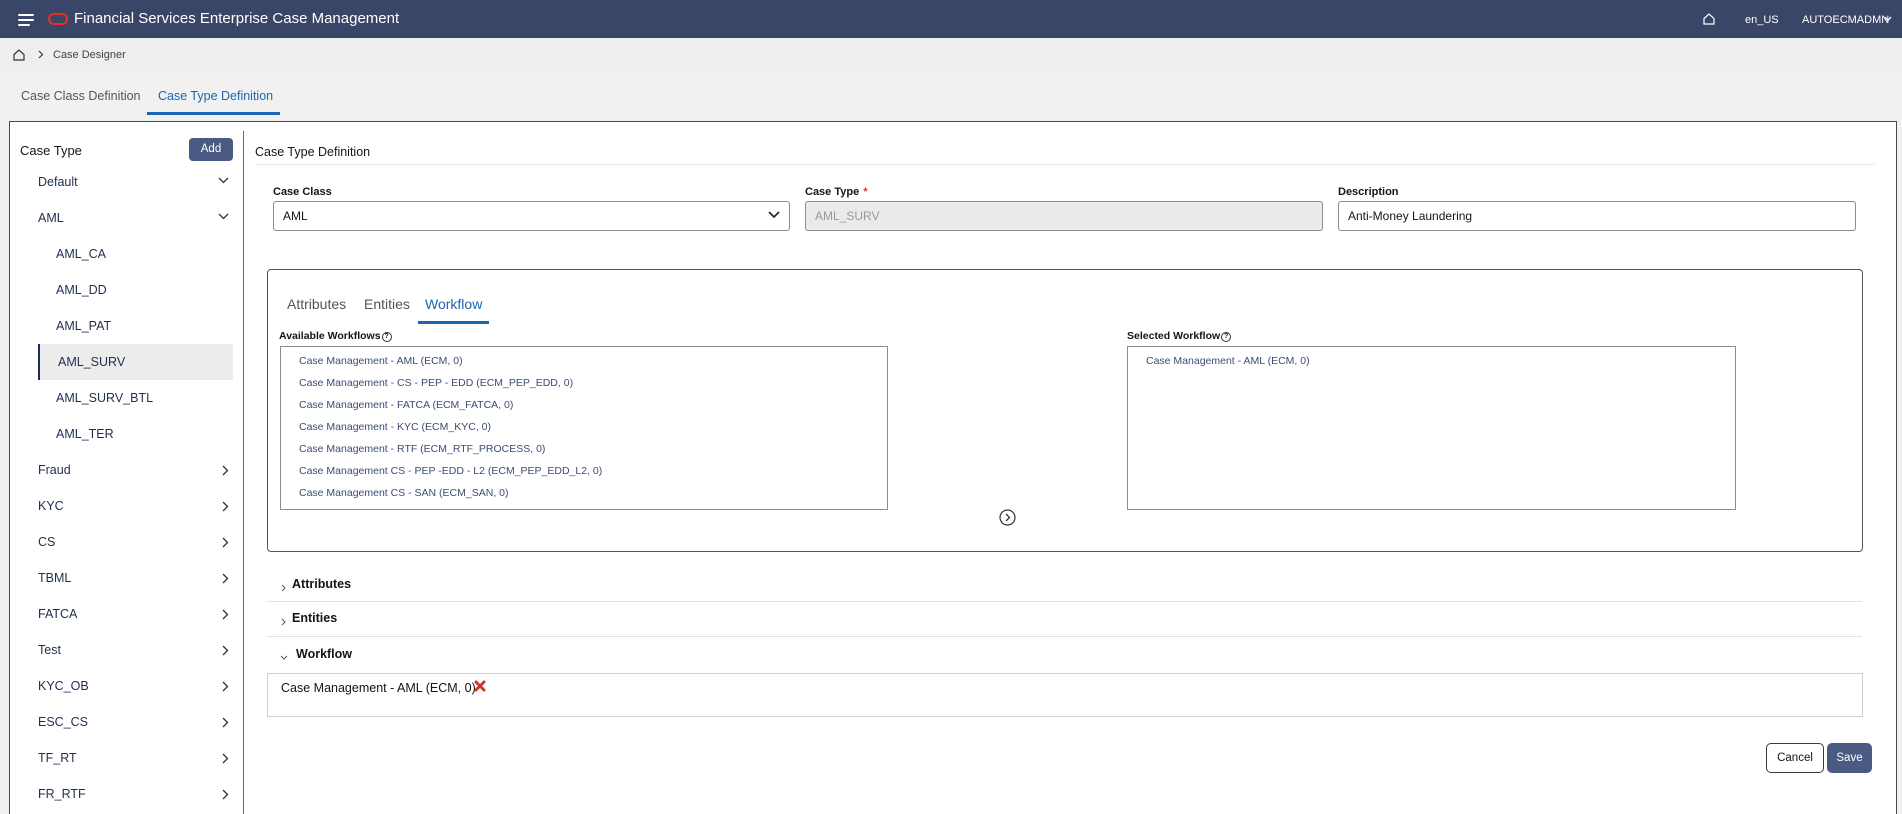  Describe the element at coordinates (295, 216) in the screenshot. I see `case-class-value: AML` at that location.